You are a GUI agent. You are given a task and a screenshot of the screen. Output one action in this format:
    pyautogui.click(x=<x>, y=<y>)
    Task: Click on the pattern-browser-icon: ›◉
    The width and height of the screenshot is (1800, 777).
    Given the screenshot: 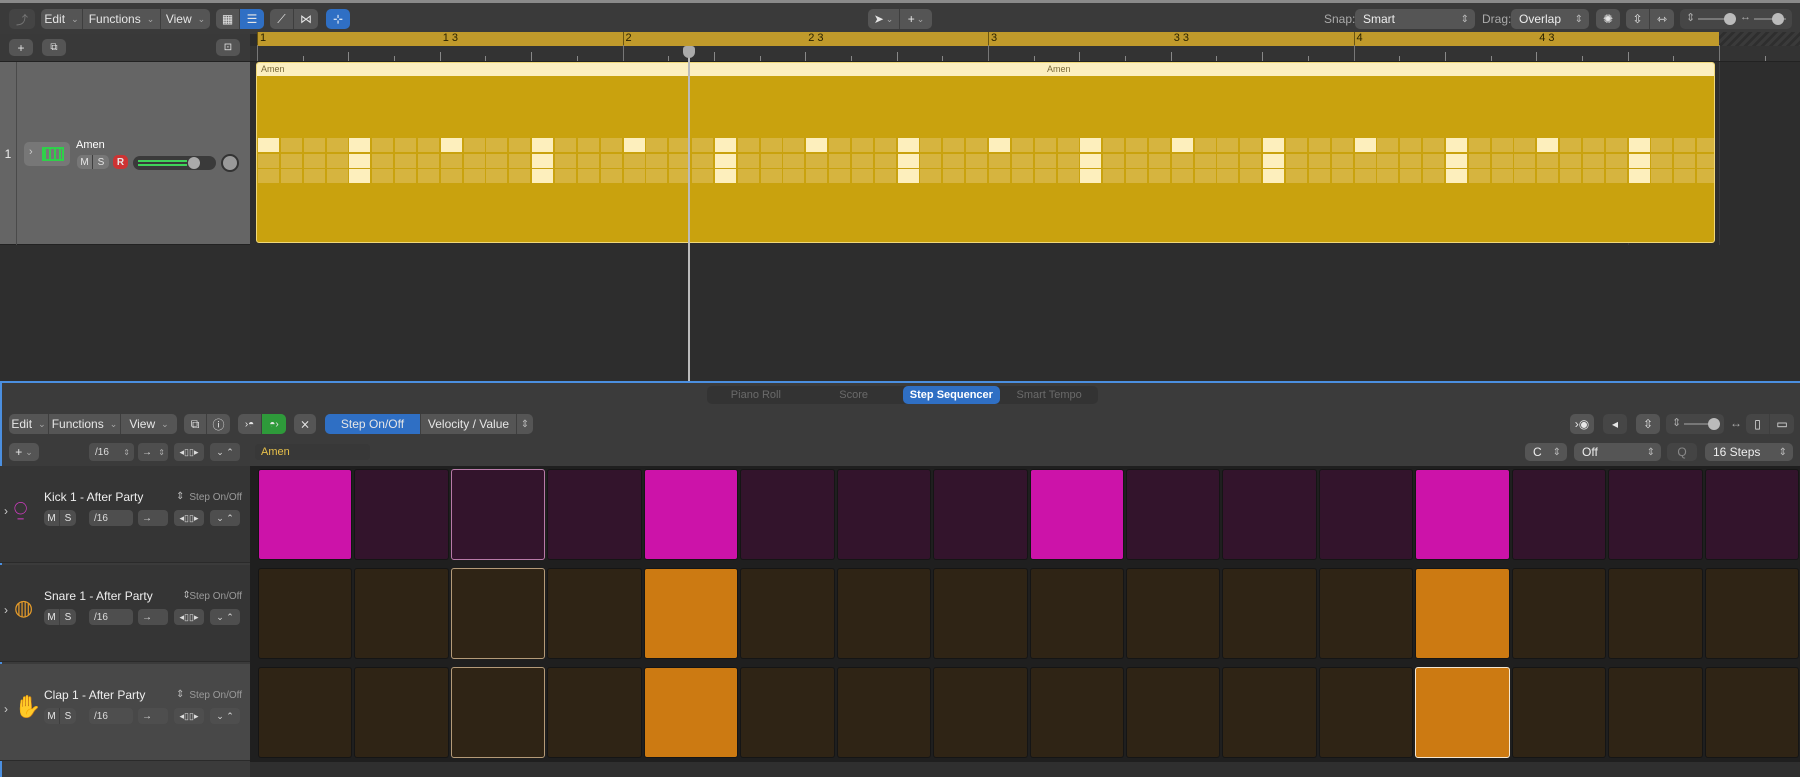 What is the action you would take?
    pyautogui.click(x=1582, y=424)
    